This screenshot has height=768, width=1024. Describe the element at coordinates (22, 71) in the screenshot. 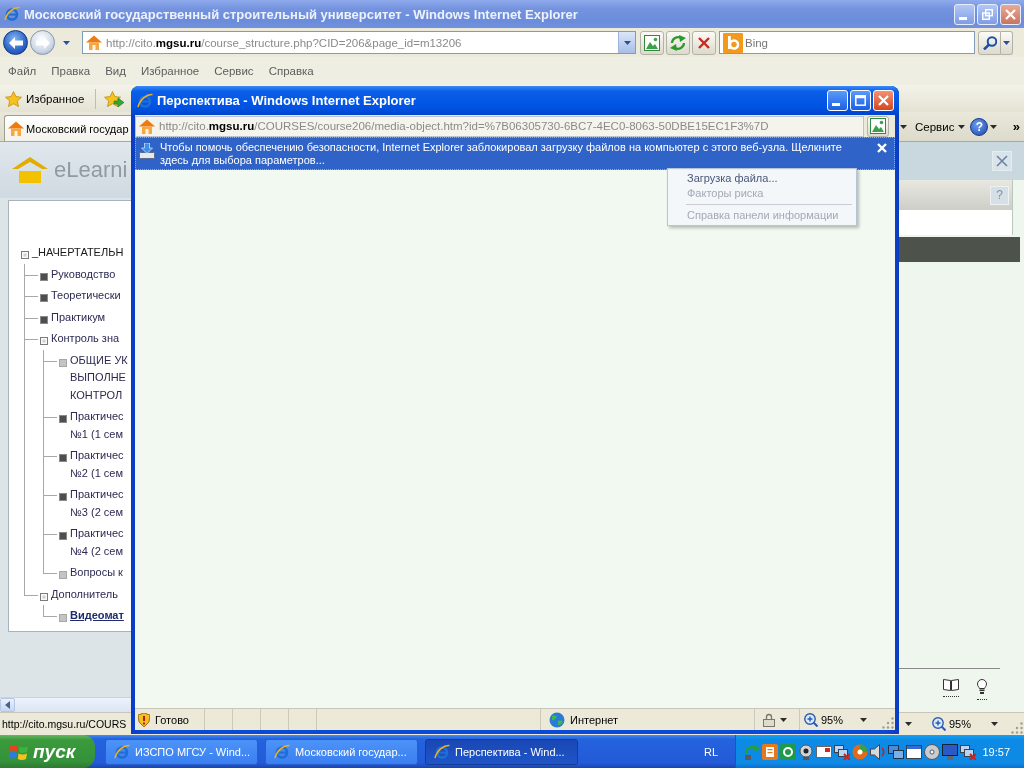

I see `menu-item: Файл` at that location.